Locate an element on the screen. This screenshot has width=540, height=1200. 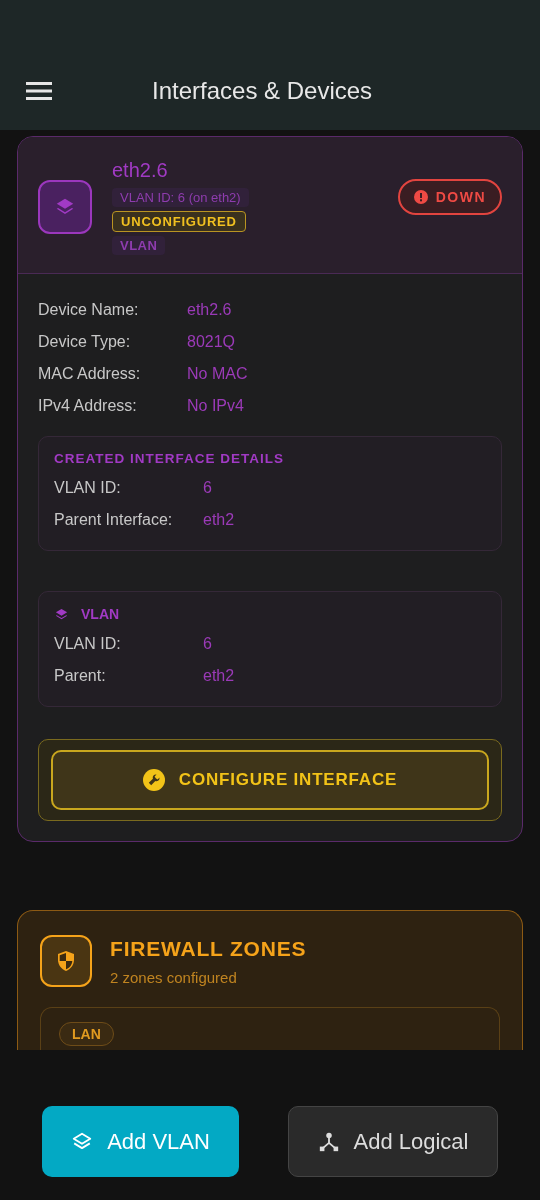
field-label: MAC Address: is located at coordinates (90, 374).